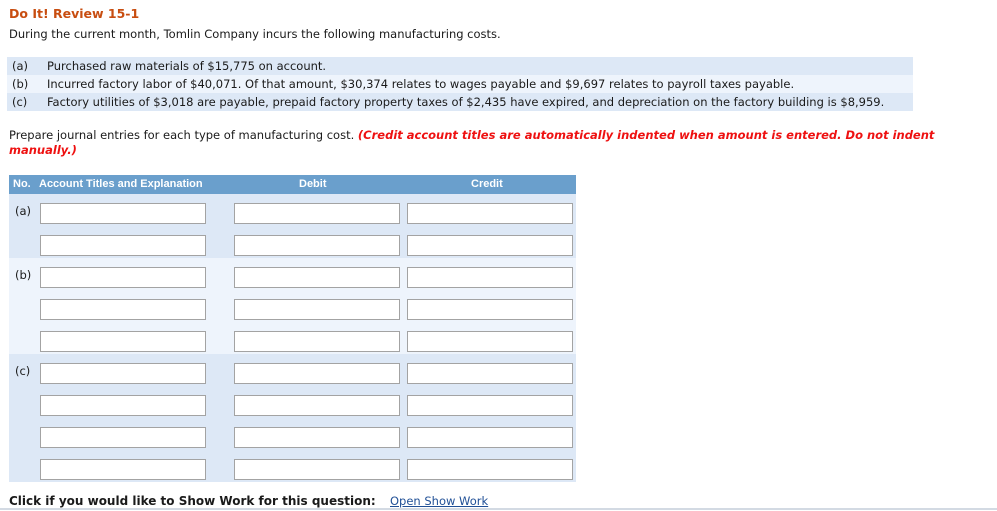  I want to click on open-show-work-link: Open Show Work, so click(439, 501).